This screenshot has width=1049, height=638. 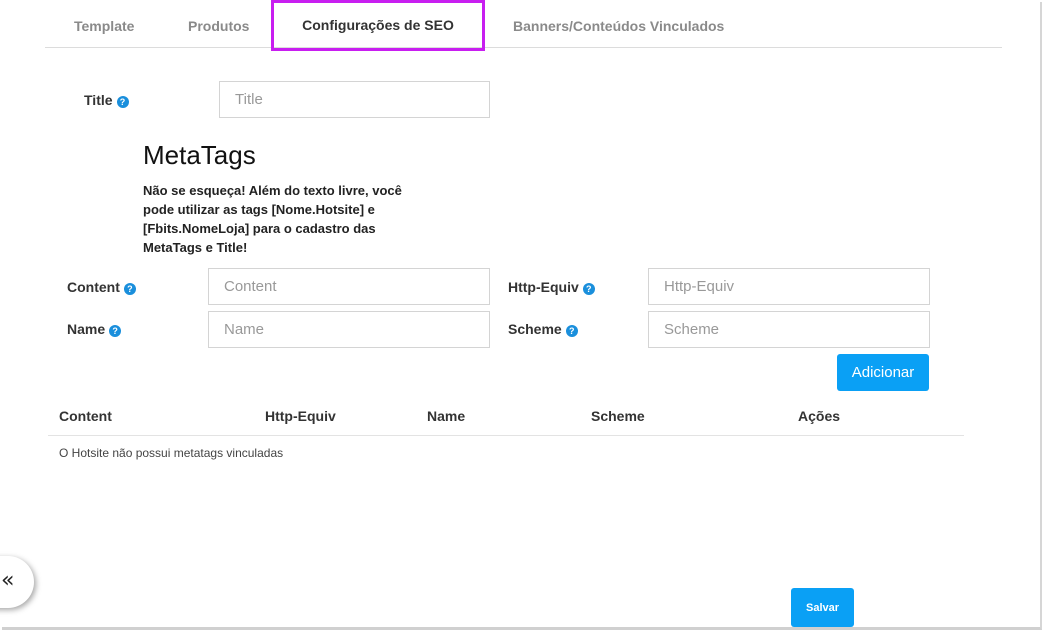 I want to click on title-label-text: Title, so click(x=98, y=100).